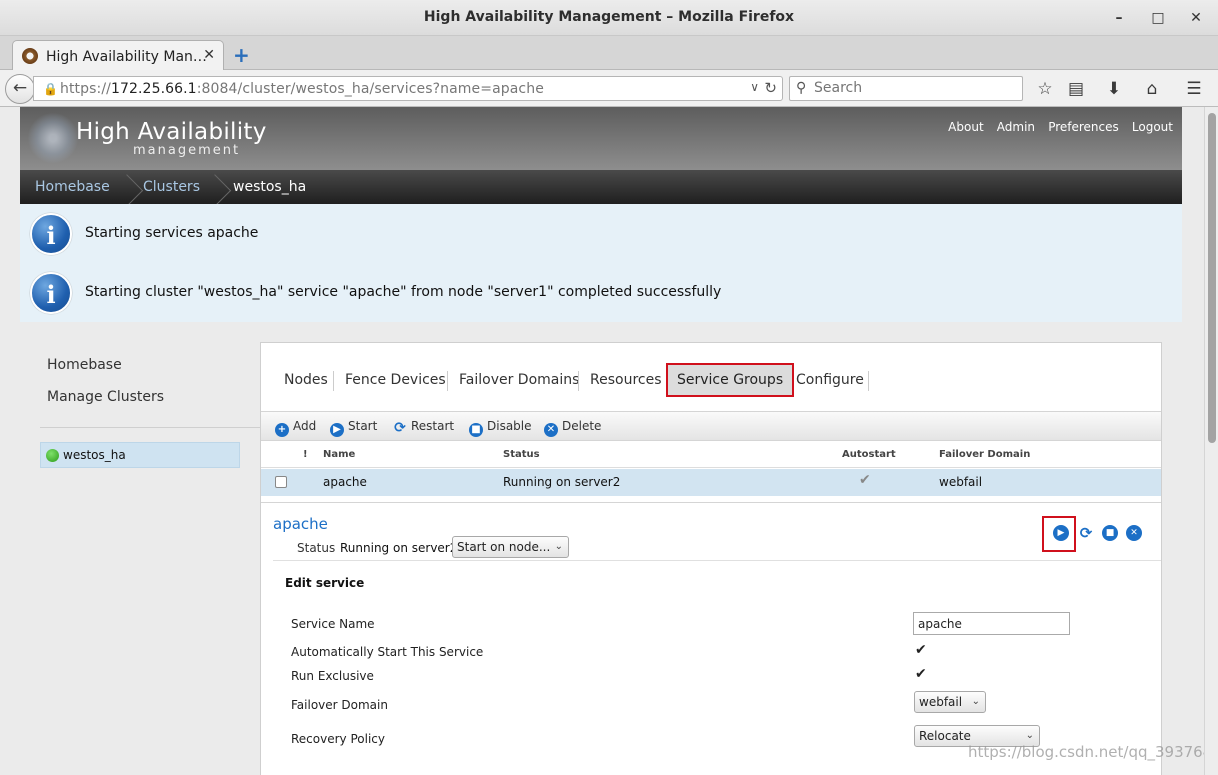  Describe the element at coordinates (869, 454) in the screenshot. I see `col-autostart: Autostart` at that location.